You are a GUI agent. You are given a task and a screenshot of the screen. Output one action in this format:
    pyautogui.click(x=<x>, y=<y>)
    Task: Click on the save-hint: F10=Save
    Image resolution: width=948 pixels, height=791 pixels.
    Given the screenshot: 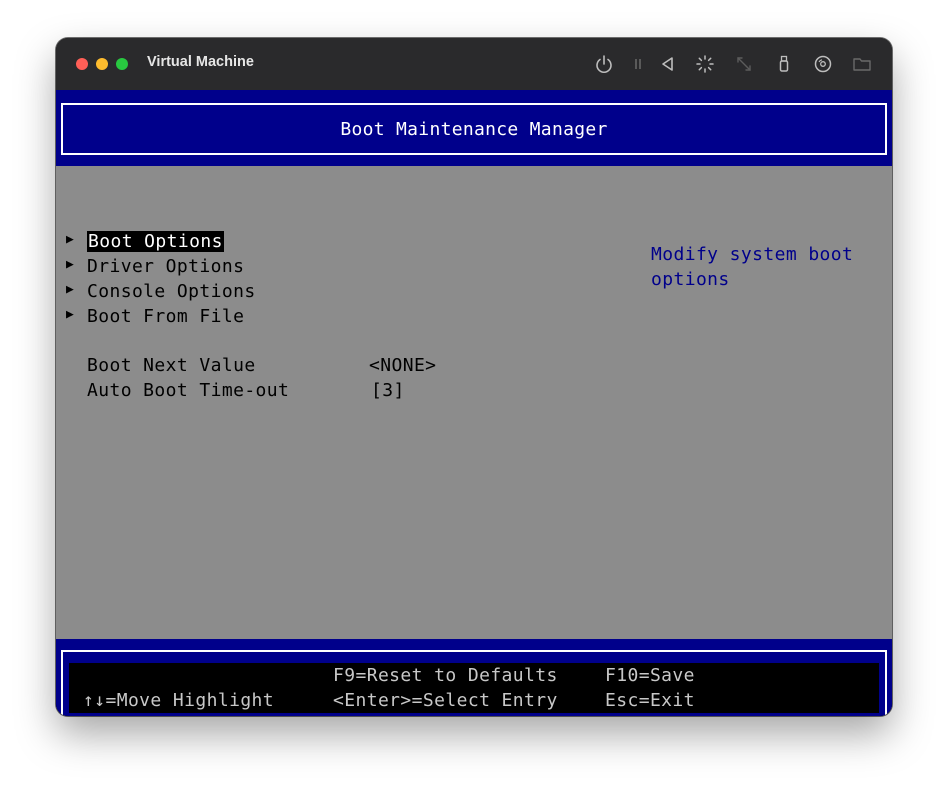 What is the action you would take?
    pyautogui.click(x=650, y=675)
    